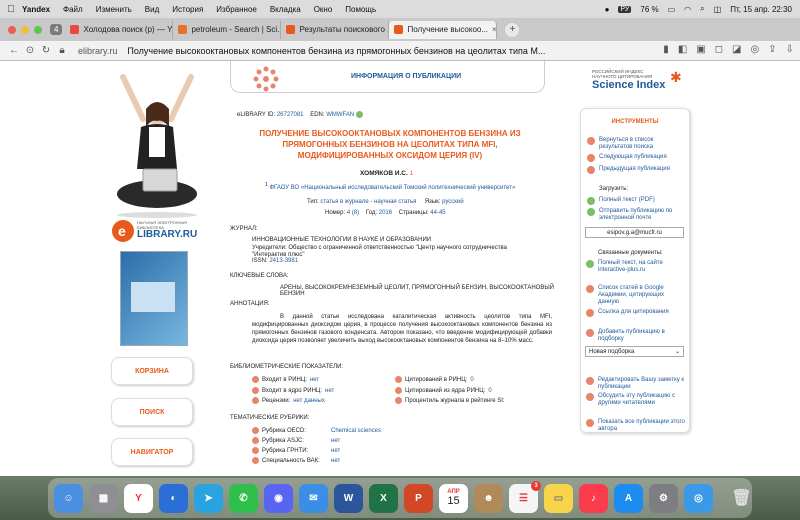 The height and width of the screenshot is (520, 800). I want to click on menu-window: Окно, so click(323, 9).